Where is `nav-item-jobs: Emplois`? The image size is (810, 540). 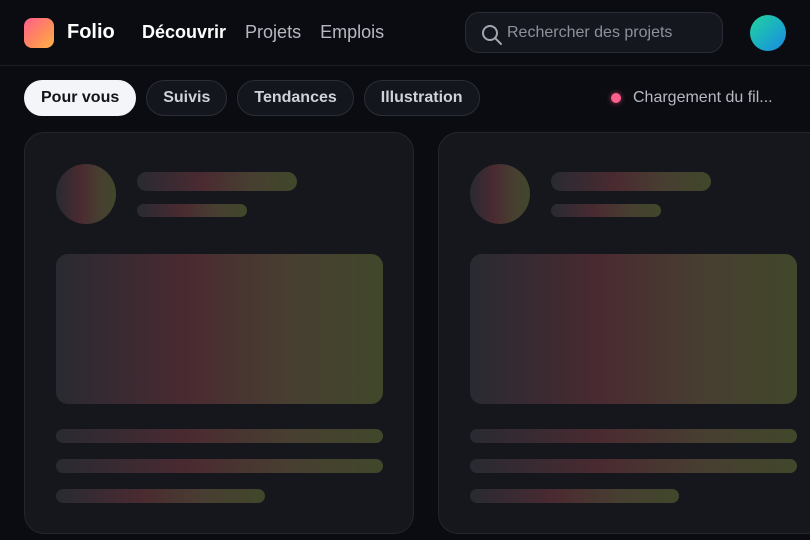 nav-item-jobs: Emplois is located at coordinates (352, 32).